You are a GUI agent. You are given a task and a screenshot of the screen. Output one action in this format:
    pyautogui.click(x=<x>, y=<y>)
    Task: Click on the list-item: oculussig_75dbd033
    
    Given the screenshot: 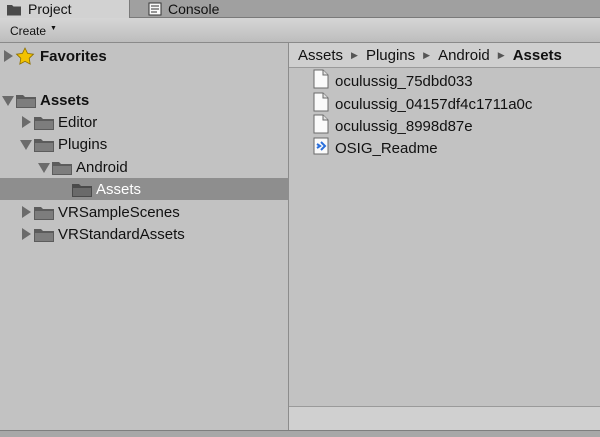 What is the action you would take?
    pyautogui.click(x=393, y=81)
    